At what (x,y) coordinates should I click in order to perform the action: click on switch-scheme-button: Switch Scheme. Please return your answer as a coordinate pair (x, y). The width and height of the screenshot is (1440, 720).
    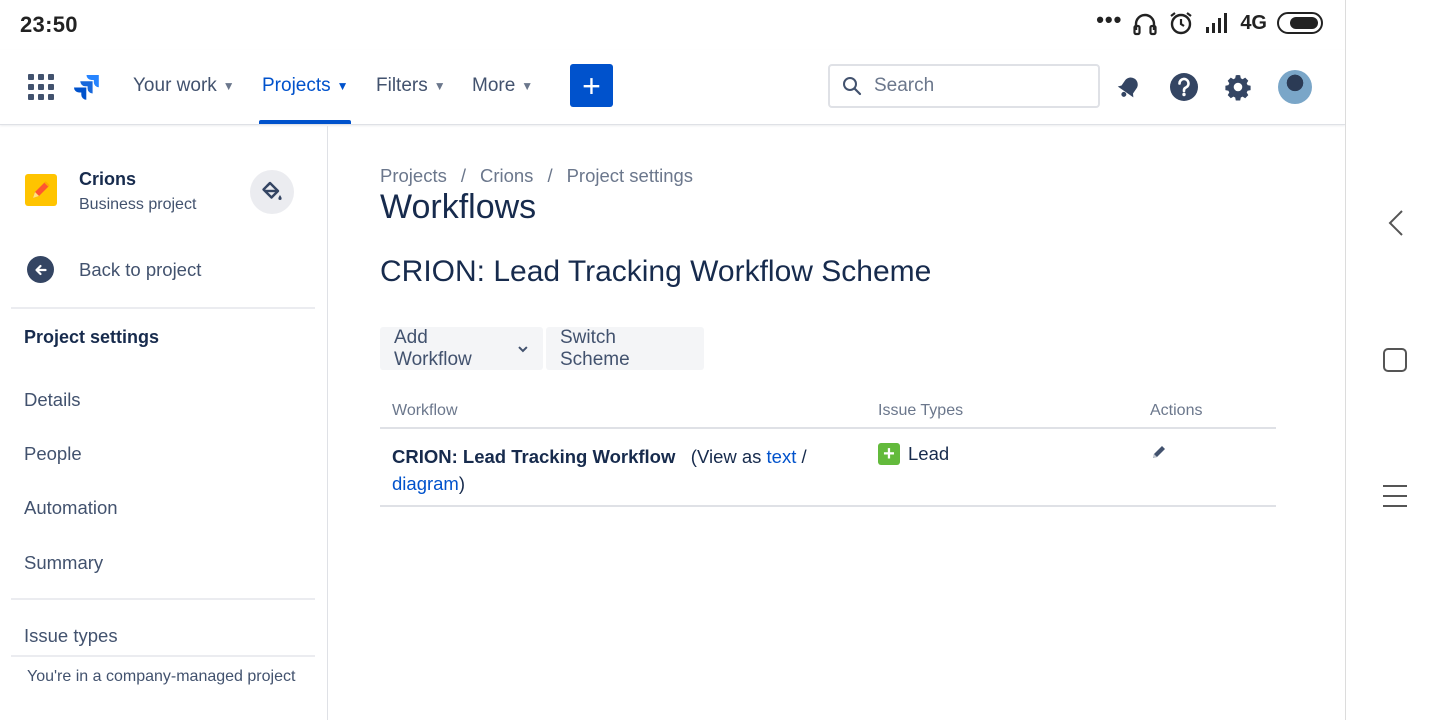
    Looking at the image, I should click on (625, 348).